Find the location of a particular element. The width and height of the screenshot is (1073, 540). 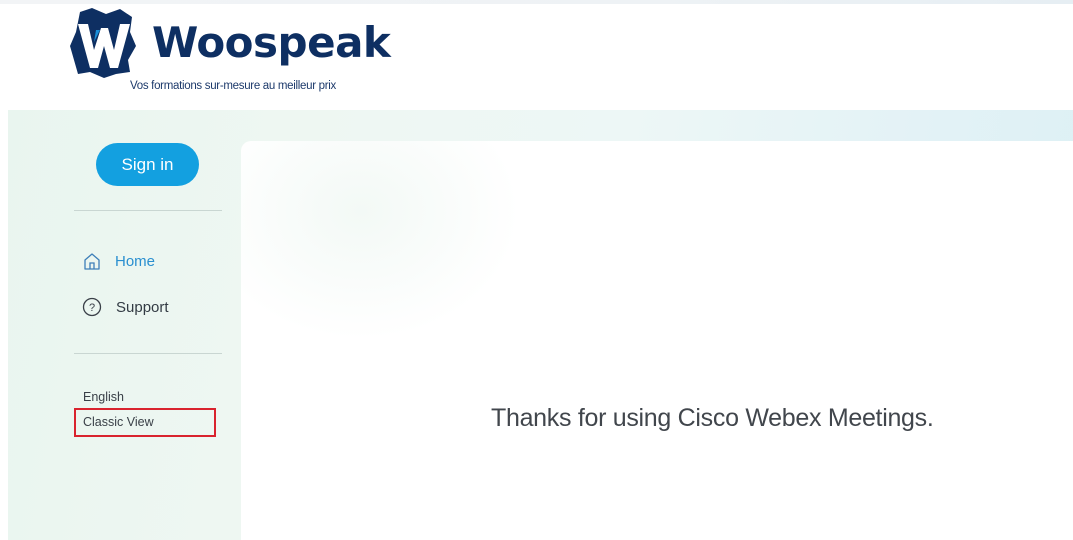

classic-view-link: Classic View is located at coordinates (145, 422).